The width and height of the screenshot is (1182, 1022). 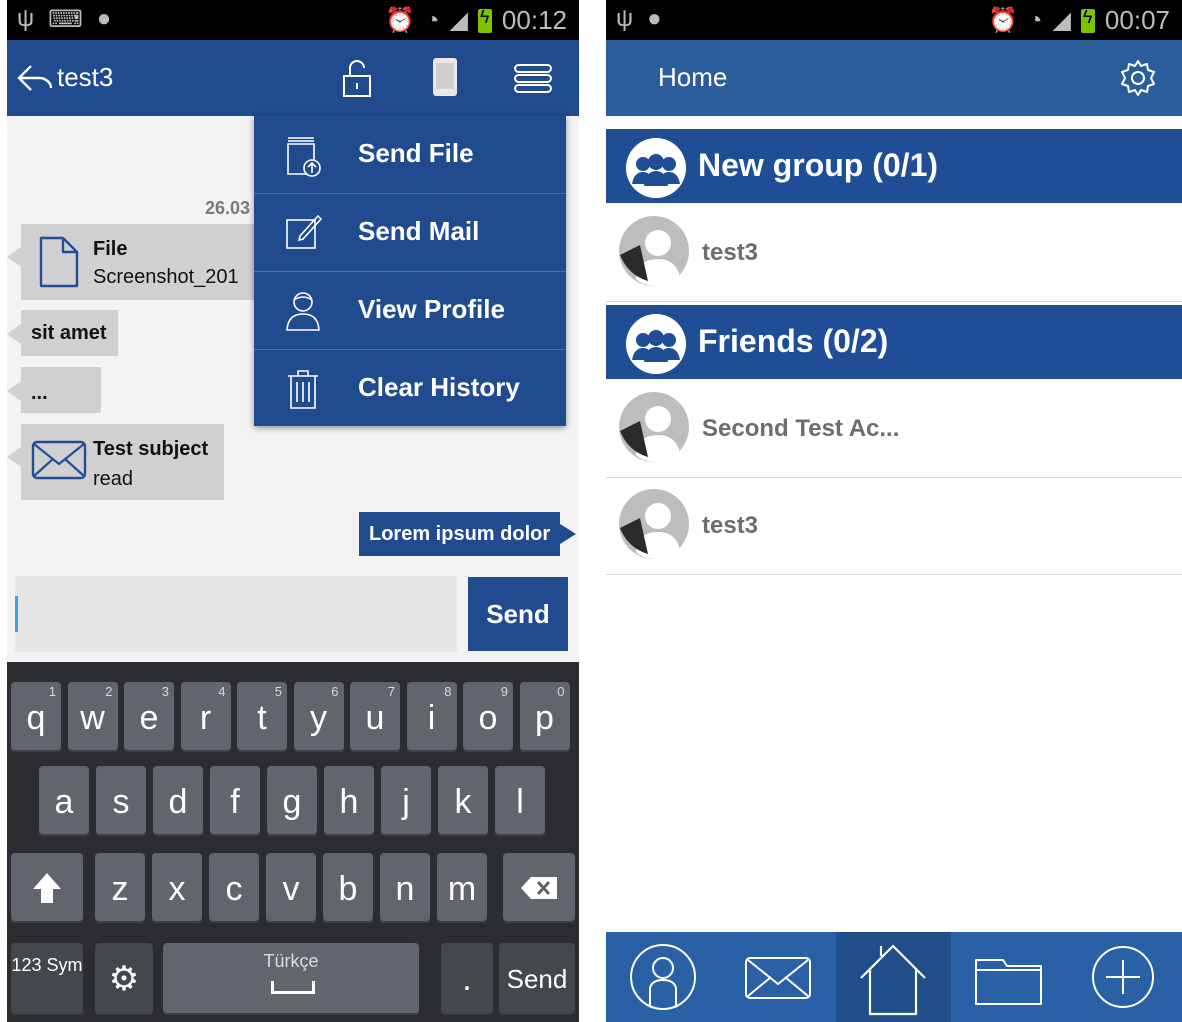 I want to click on key-i: 8i, so click(x=431, y=717).